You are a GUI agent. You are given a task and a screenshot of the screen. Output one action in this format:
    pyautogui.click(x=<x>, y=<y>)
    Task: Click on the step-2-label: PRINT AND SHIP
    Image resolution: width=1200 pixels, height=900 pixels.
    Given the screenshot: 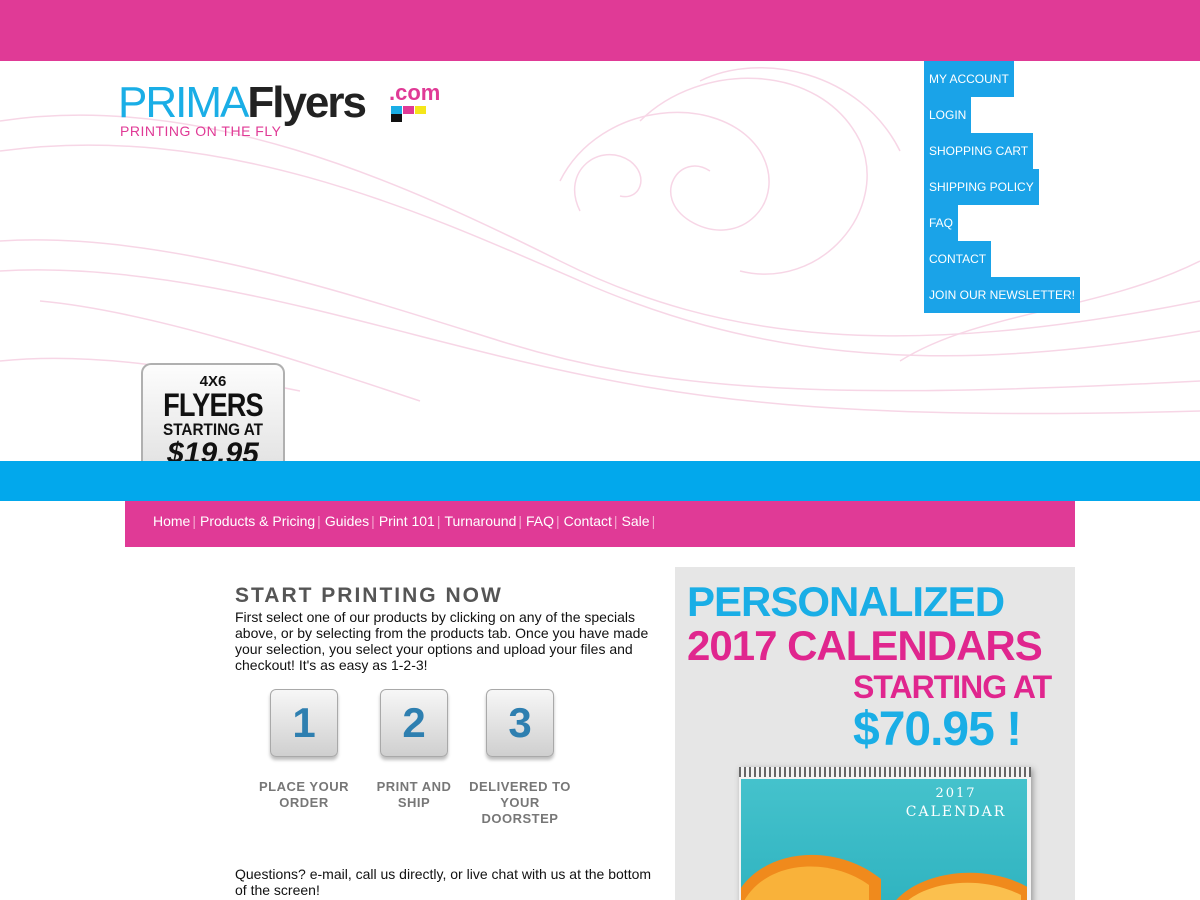 What is the action you would take?
    pyautogui.click(x=414, y=795)
    